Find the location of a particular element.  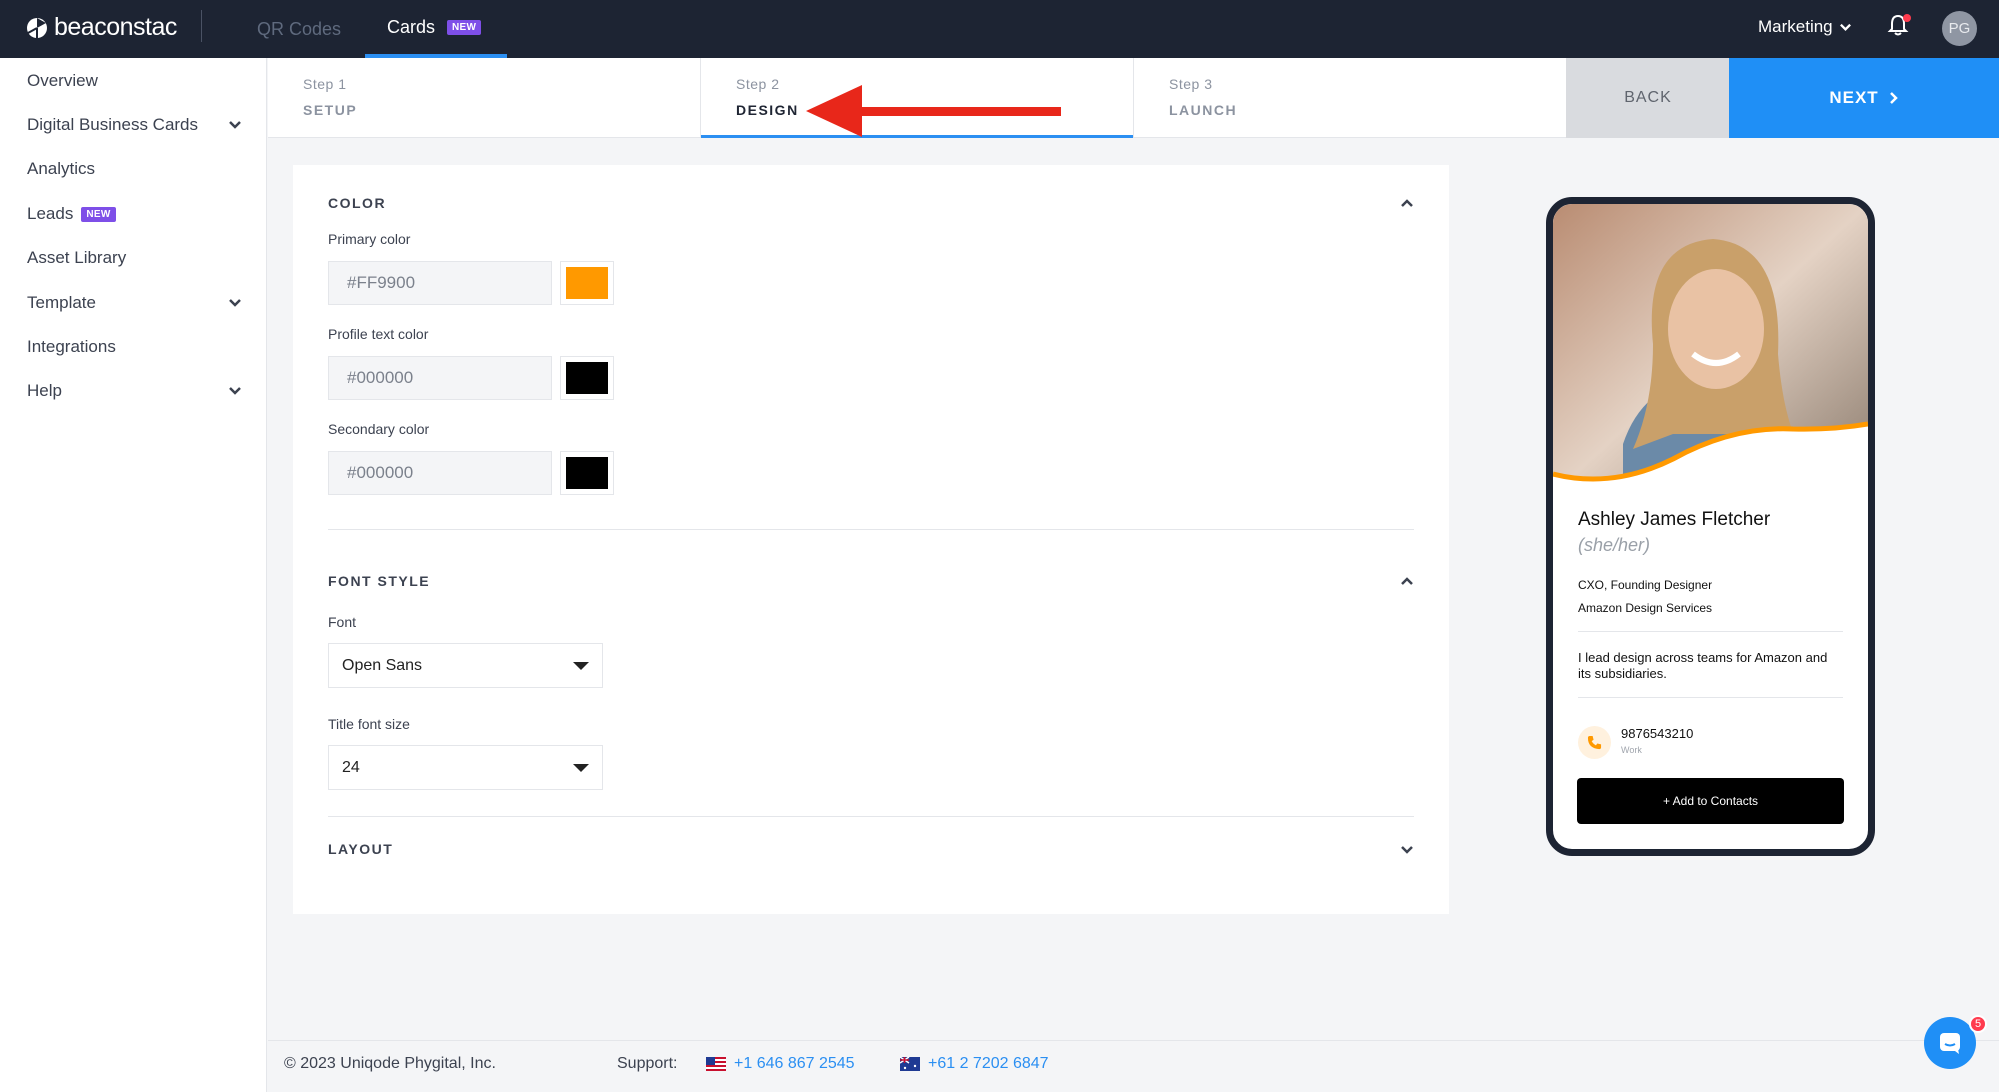

sidebar-item-label: Asset Library is located at coordinates (77, 257).